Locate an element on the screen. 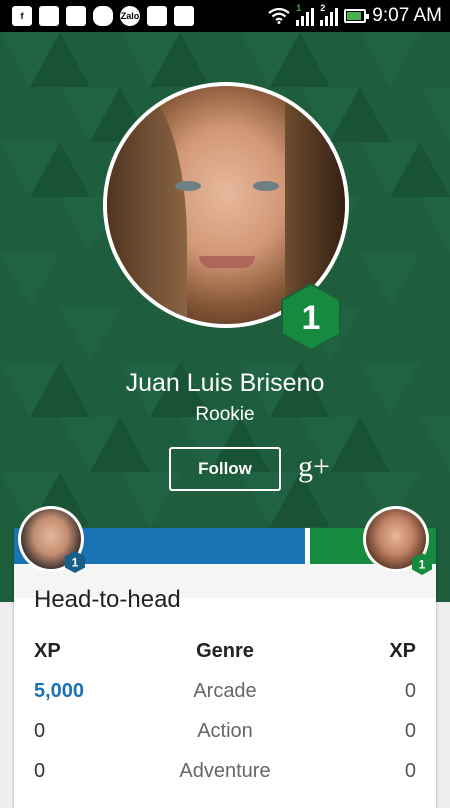 This screenshot has width=450, height=808. follow-button: Follow is located at coordinates (225, 469).